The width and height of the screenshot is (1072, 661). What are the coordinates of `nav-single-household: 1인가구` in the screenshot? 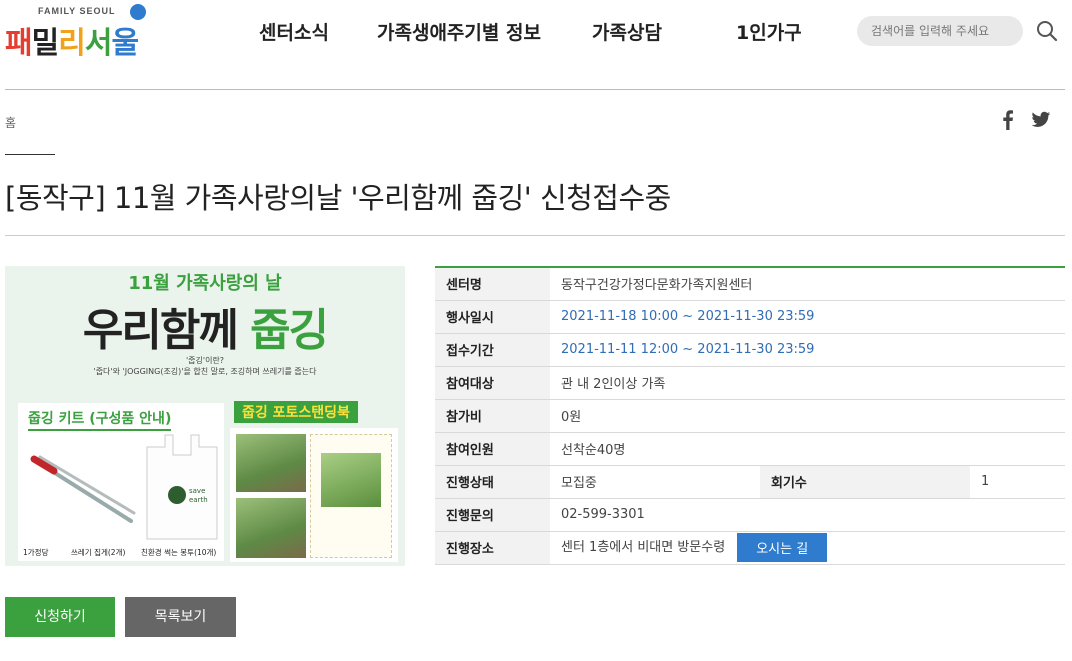 It's located at (769, 31).